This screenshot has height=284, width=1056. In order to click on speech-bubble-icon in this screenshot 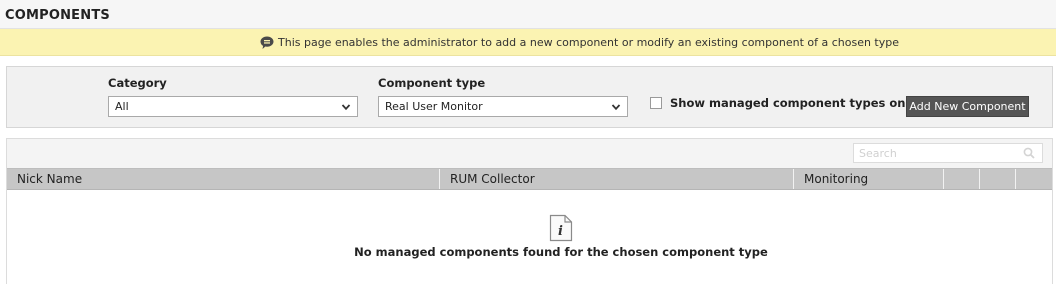, I will do `click(267, 42)`.